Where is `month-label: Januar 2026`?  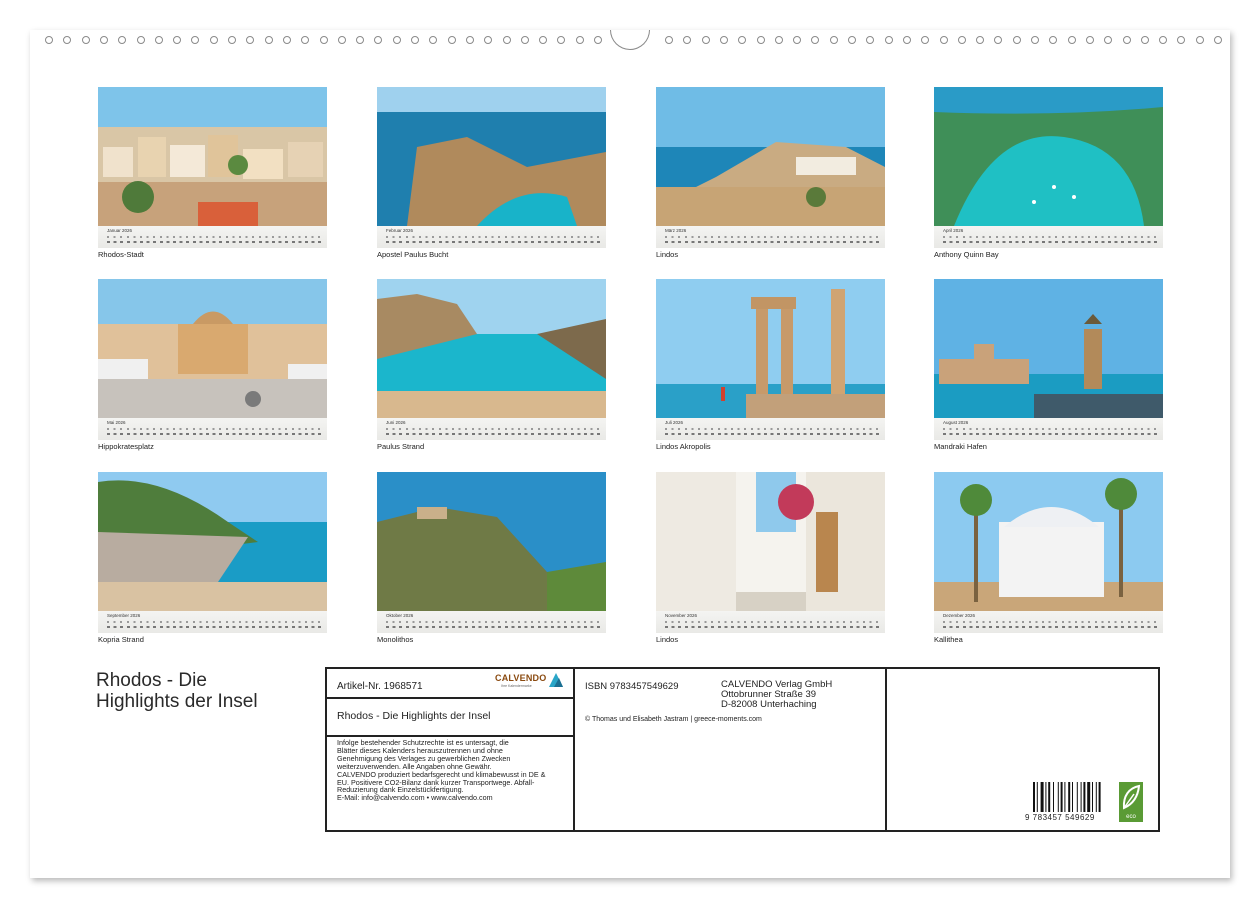 month-label: Januar 2026 is located at coordinates (120, 230).